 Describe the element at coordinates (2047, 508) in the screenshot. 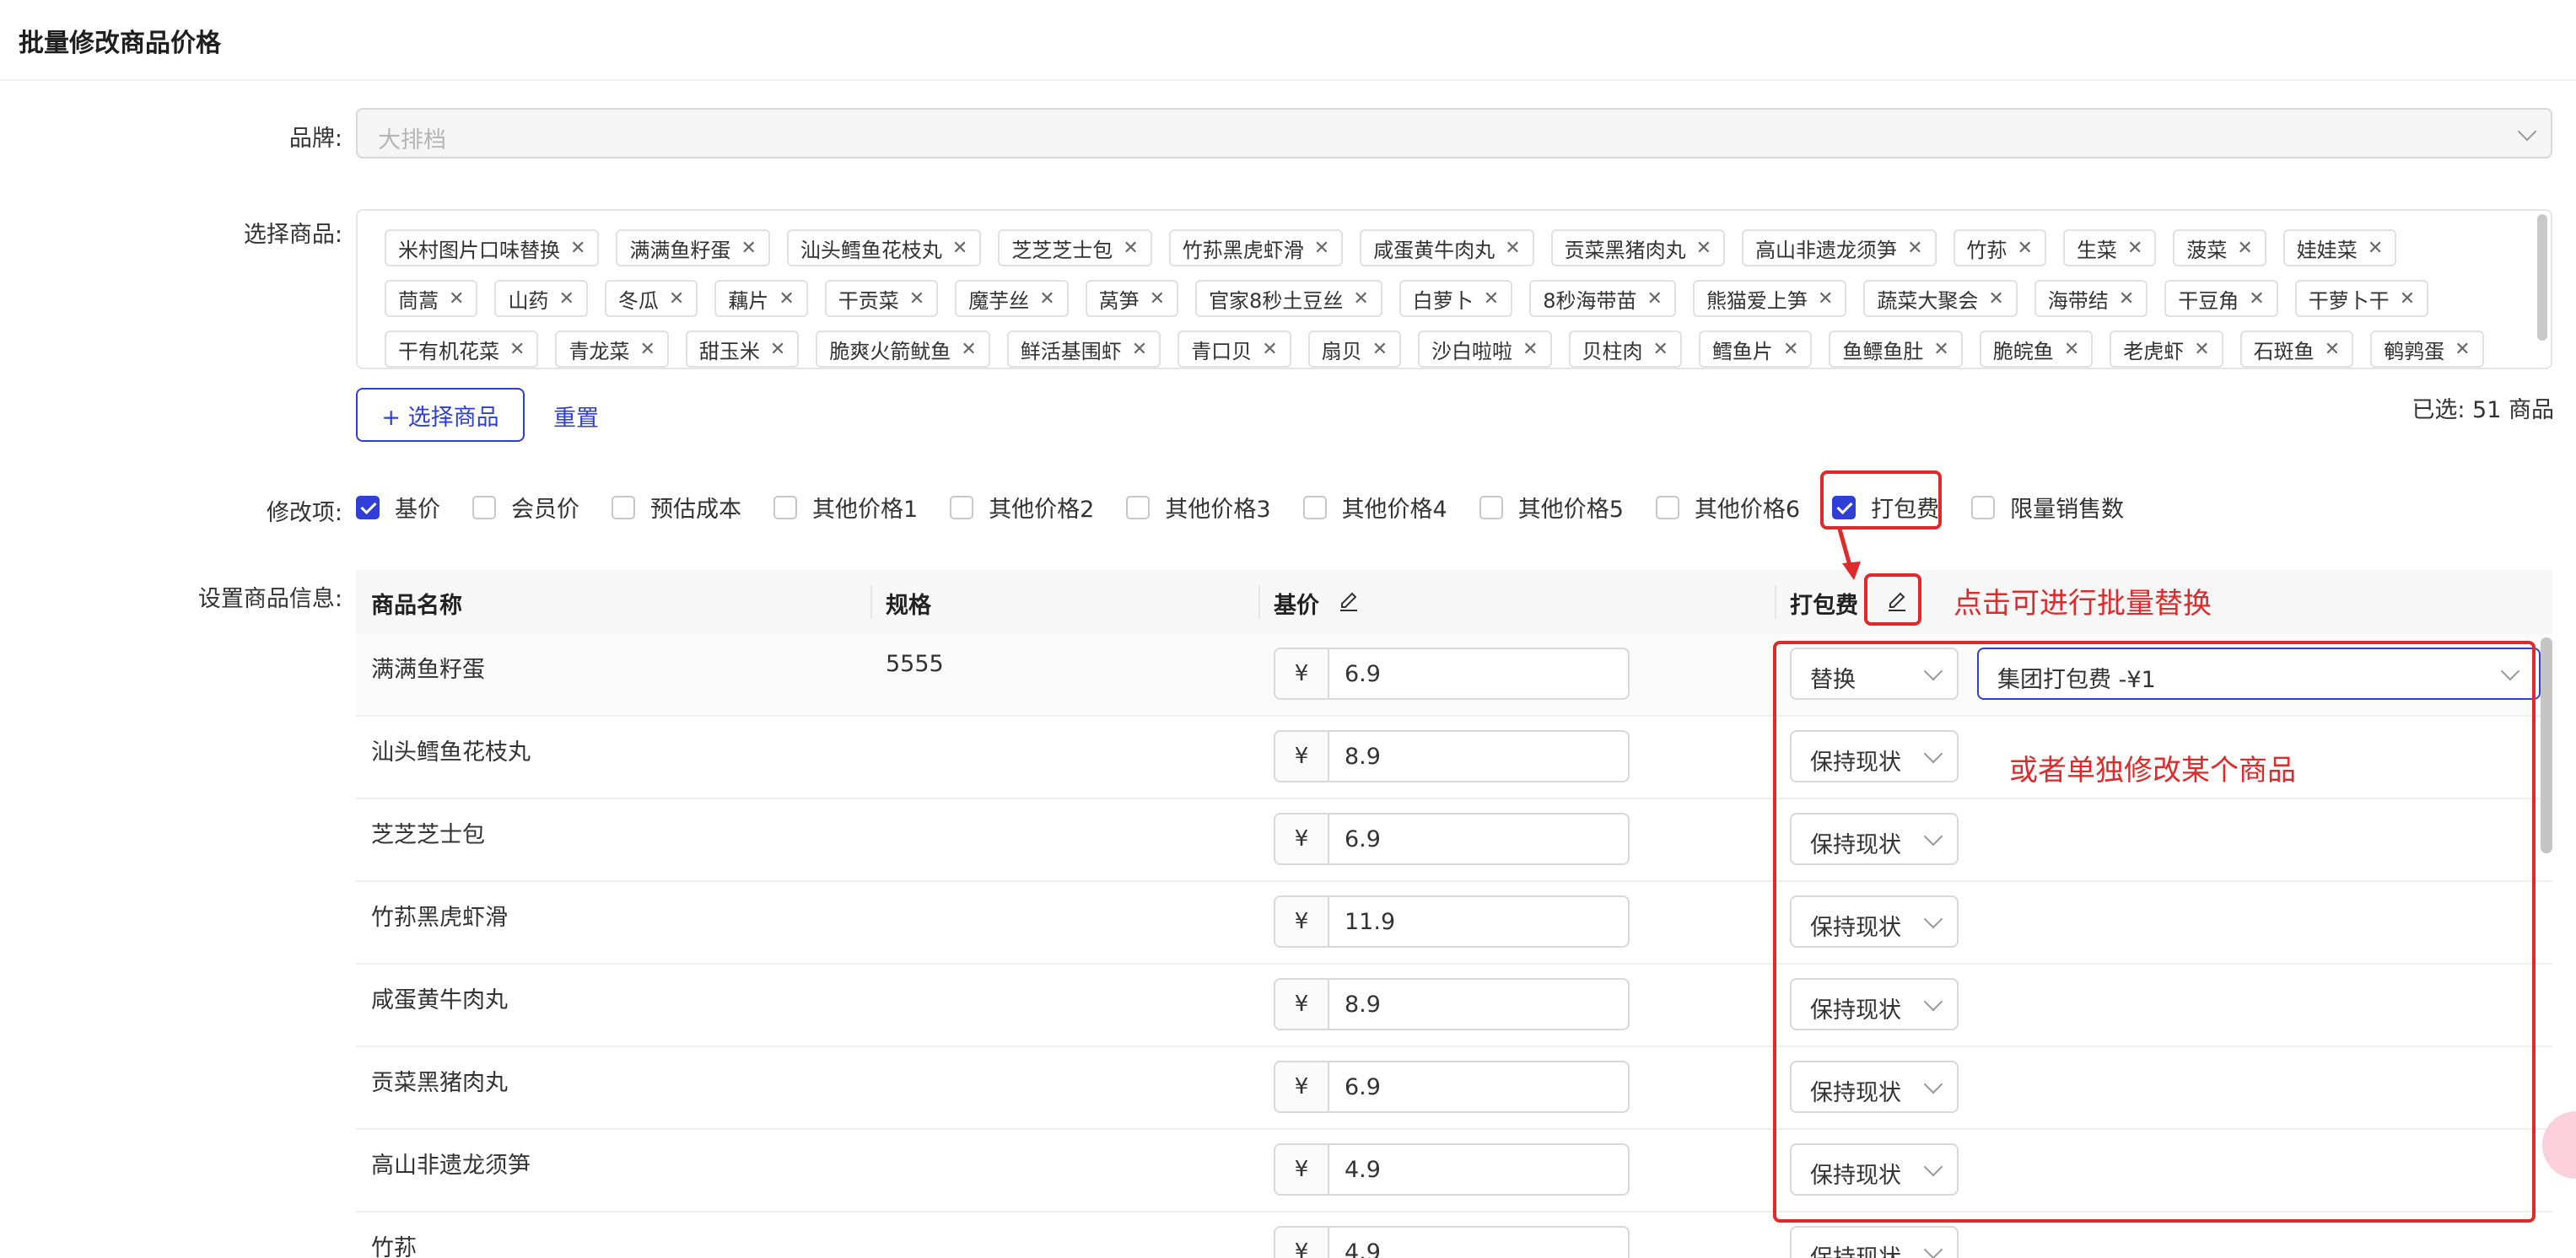

I see `modify-option: 限量销售数` at that location.